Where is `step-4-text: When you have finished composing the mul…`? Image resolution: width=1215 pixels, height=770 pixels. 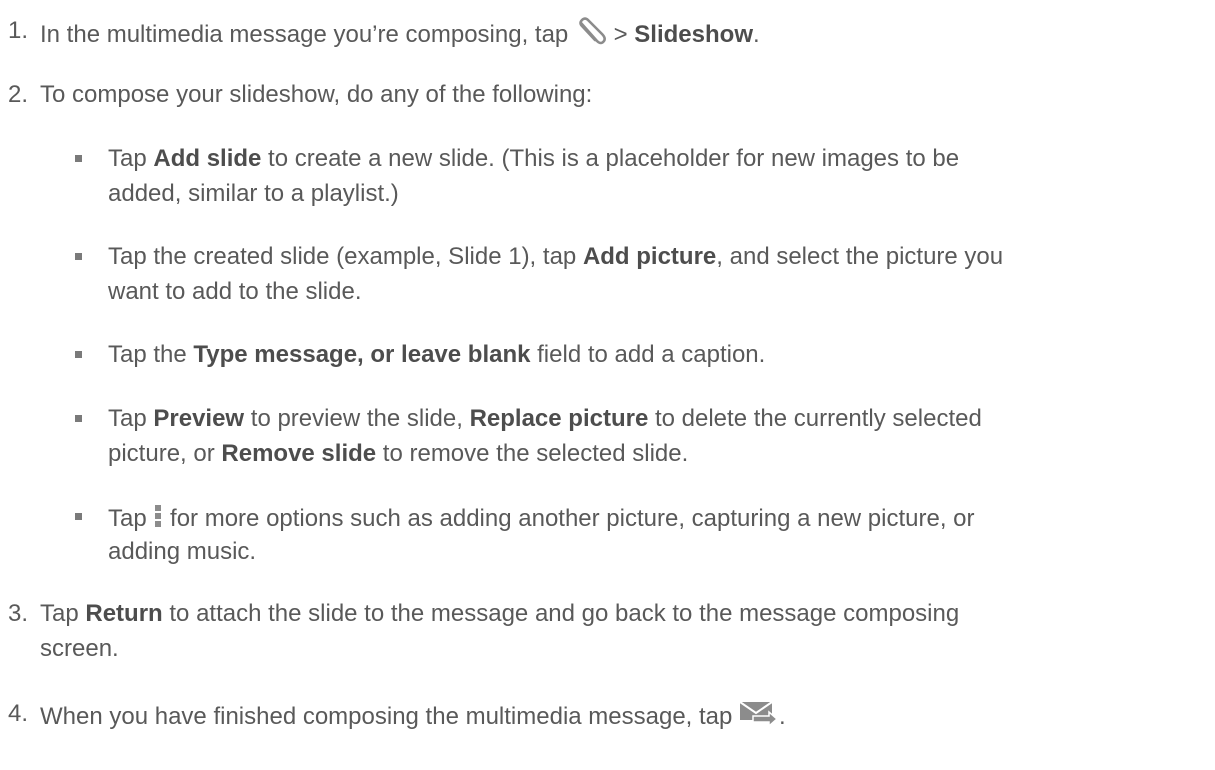 step-4-text: When you have finished composing the mul… is located at coordinates (413, 717).